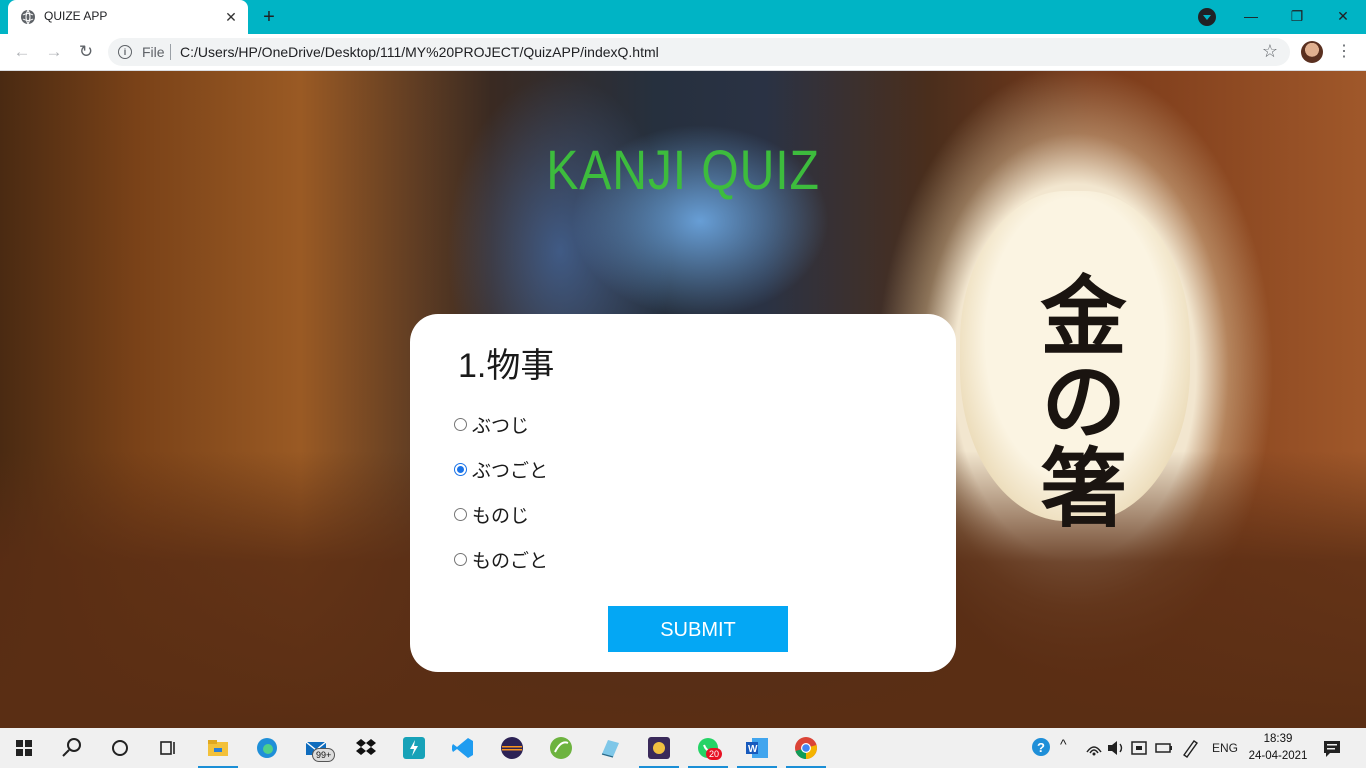 The image size is (1366, 768). I want to click on battery-icon, so click(1164, 748).